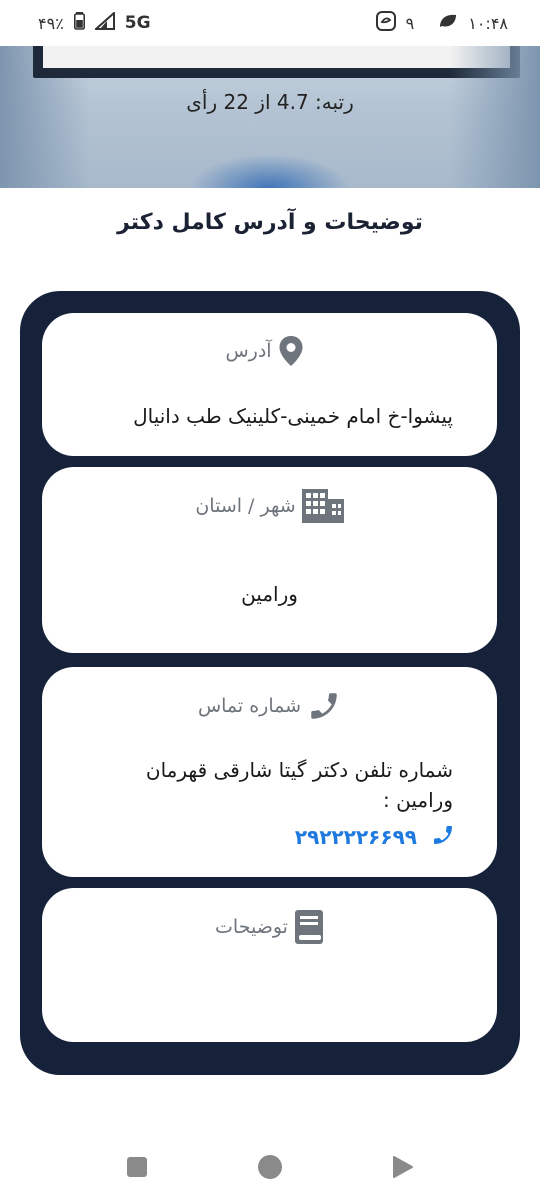  I want to click on home-button, so click(270, 1167).